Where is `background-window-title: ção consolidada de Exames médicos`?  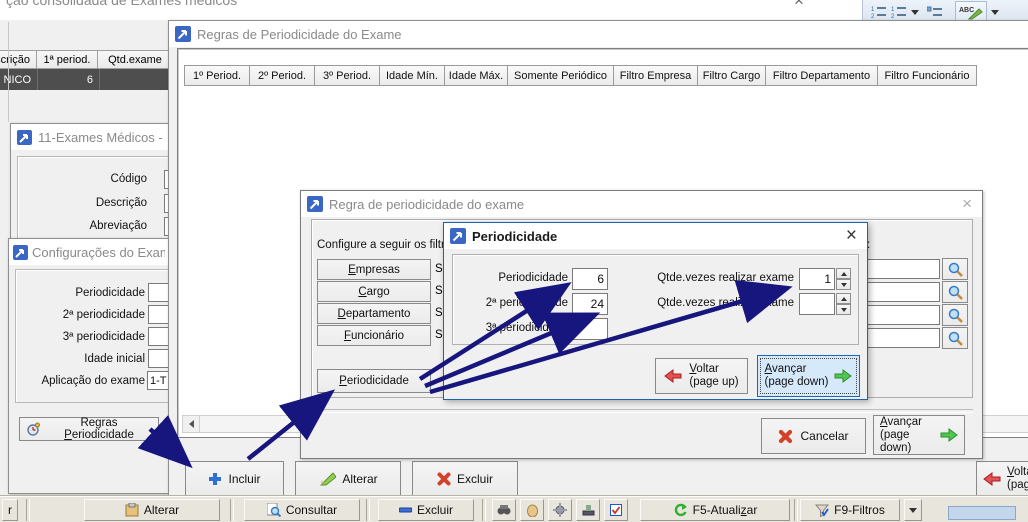
background-window-title: ção consolidada de Exames médicos is located at coordinates (122, 4).